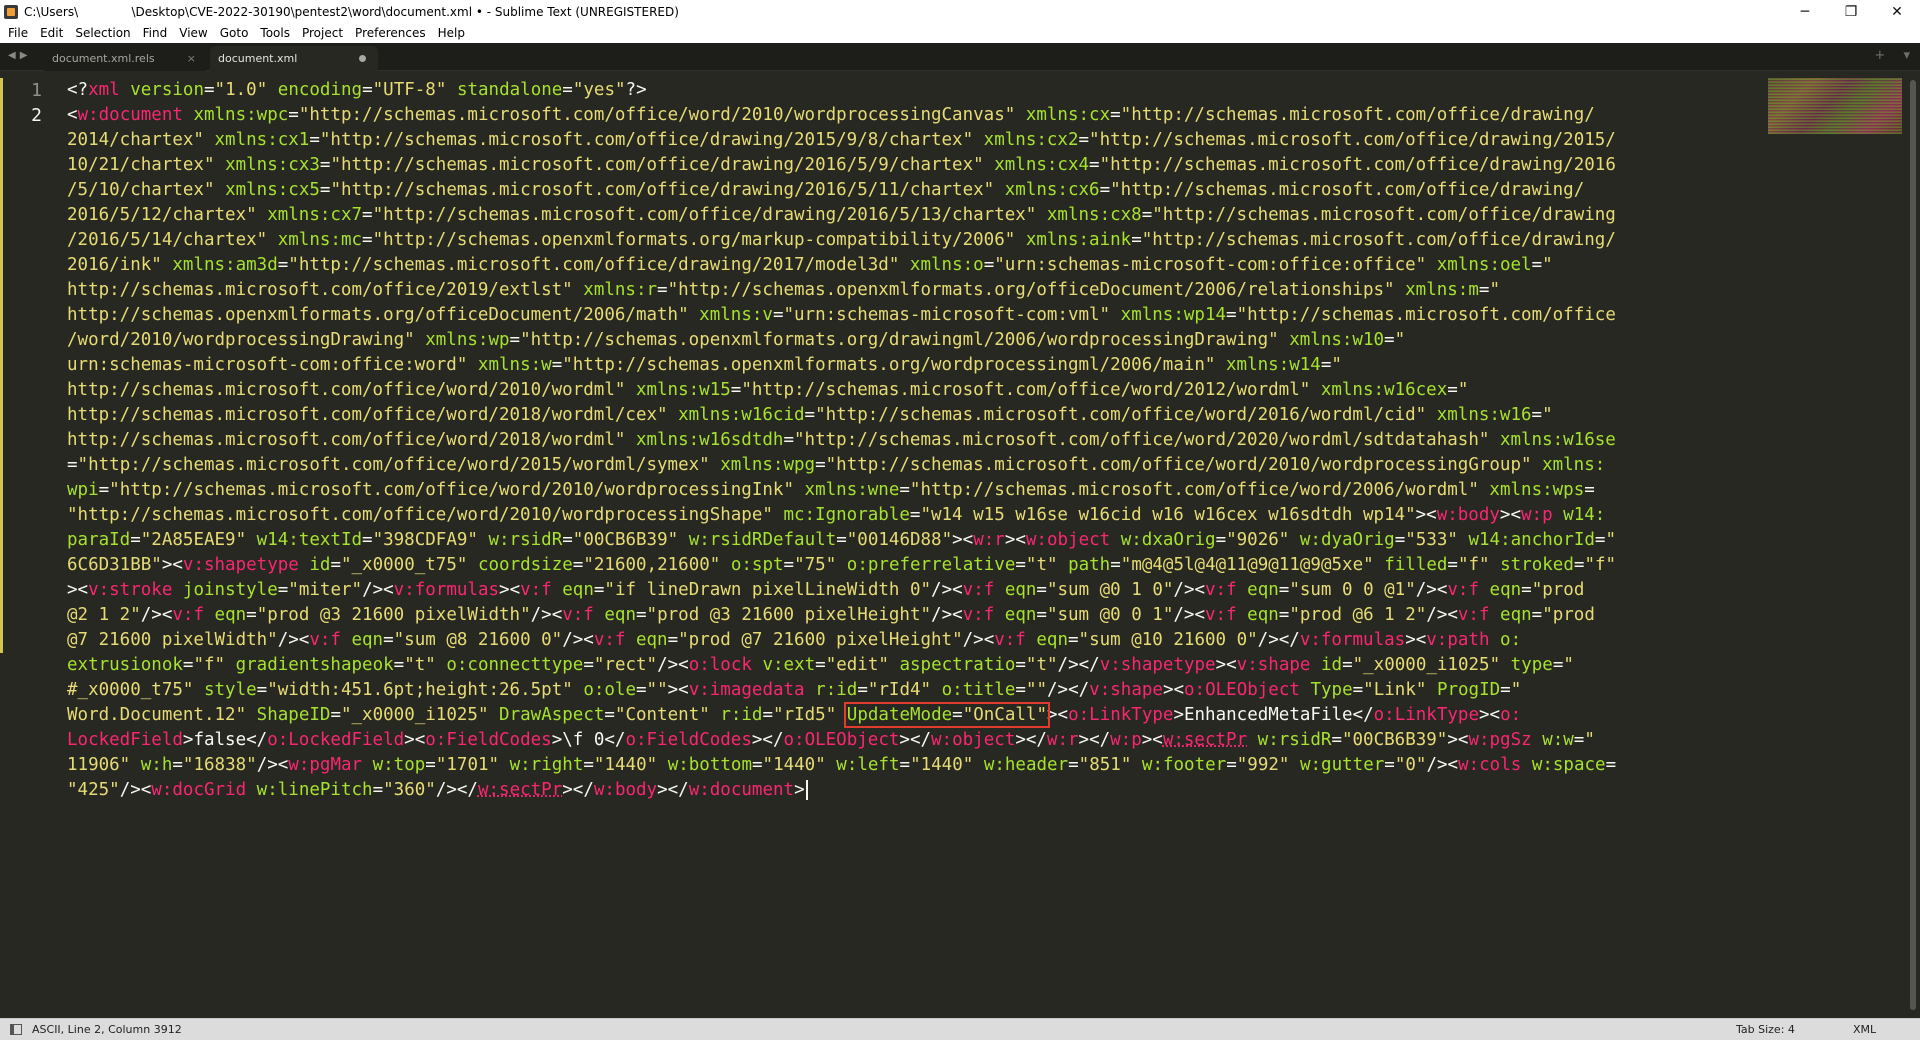  I want to click on tab-label: document.xml.rels, so click(103, 58).